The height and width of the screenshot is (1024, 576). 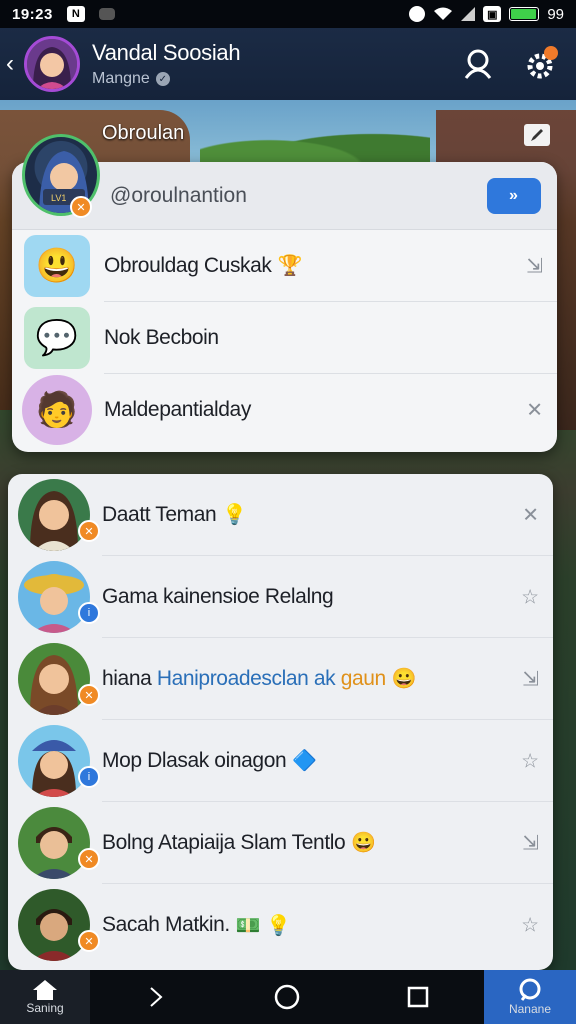 I want to click on bottom-nav: Saning Nanane, so click(x=288, y=997).